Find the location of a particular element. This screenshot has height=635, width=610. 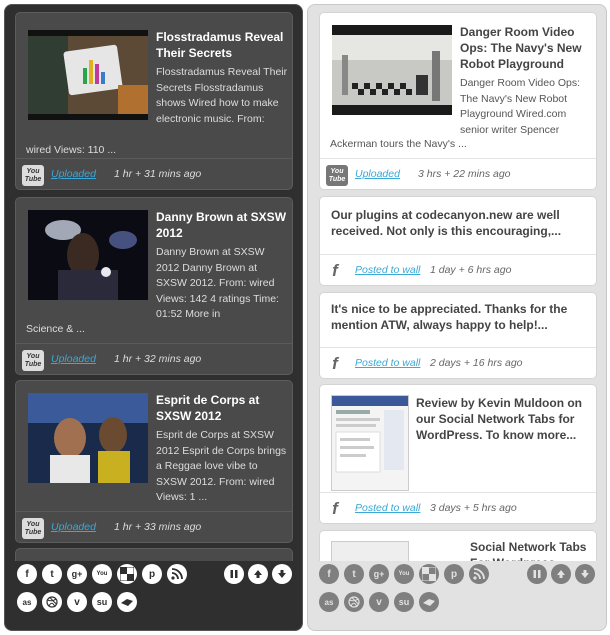

post-title: Danny Brown at SXSW 2012 is located at coordinates (222, 225).